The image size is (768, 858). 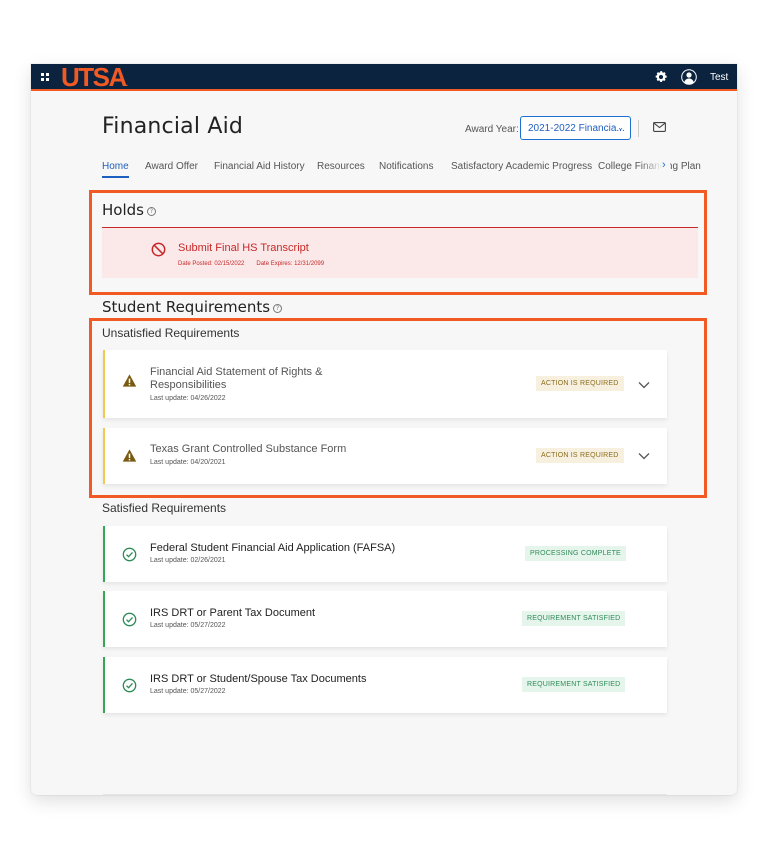 What do you see at coordinates (638, 128) in the screenshot?
I see `header-divider` at bounding box center [638, 128].